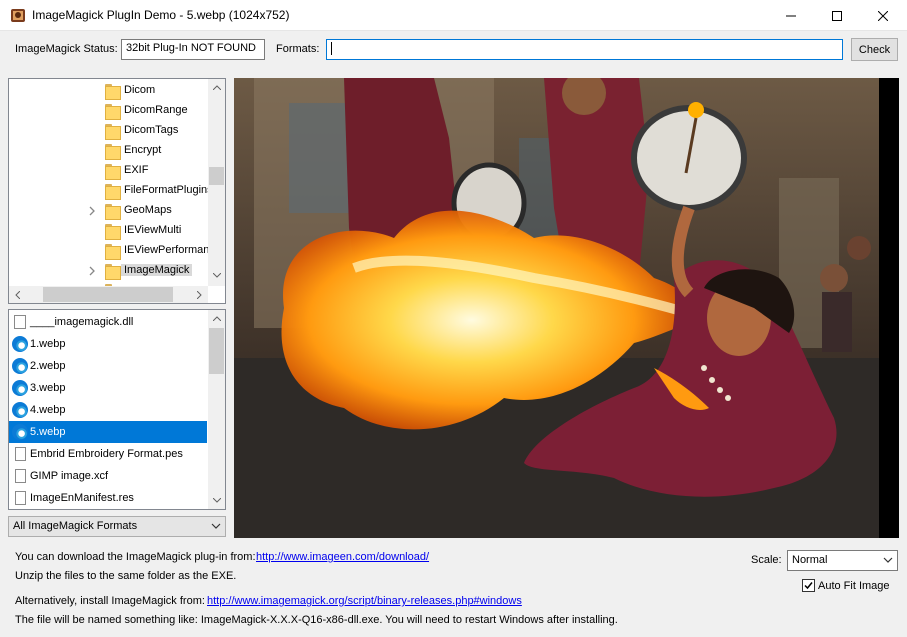 This screenshot has height=637, width=907. I want to click on app-icon, so click(18, 15).